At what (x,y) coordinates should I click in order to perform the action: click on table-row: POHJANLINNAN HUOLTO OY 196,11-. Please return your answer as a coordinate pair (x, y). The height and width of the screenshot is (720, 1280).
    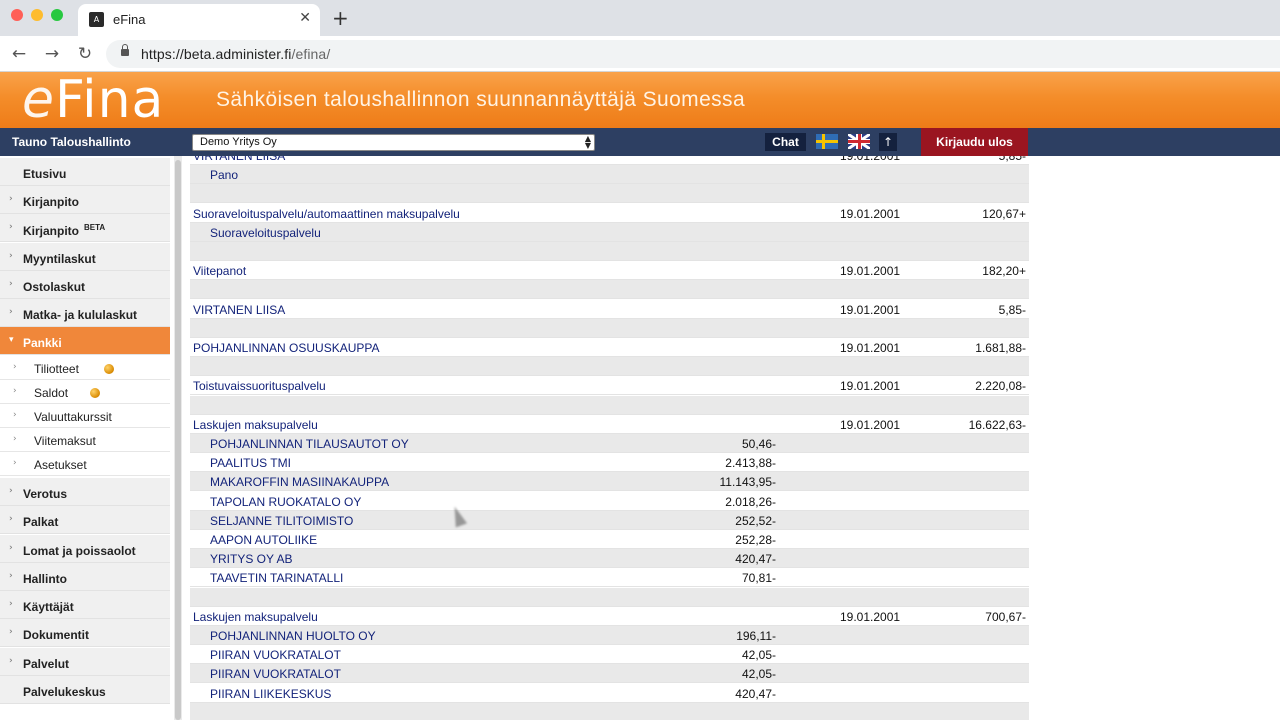
    Looking at the image, I should click on (609, 635).